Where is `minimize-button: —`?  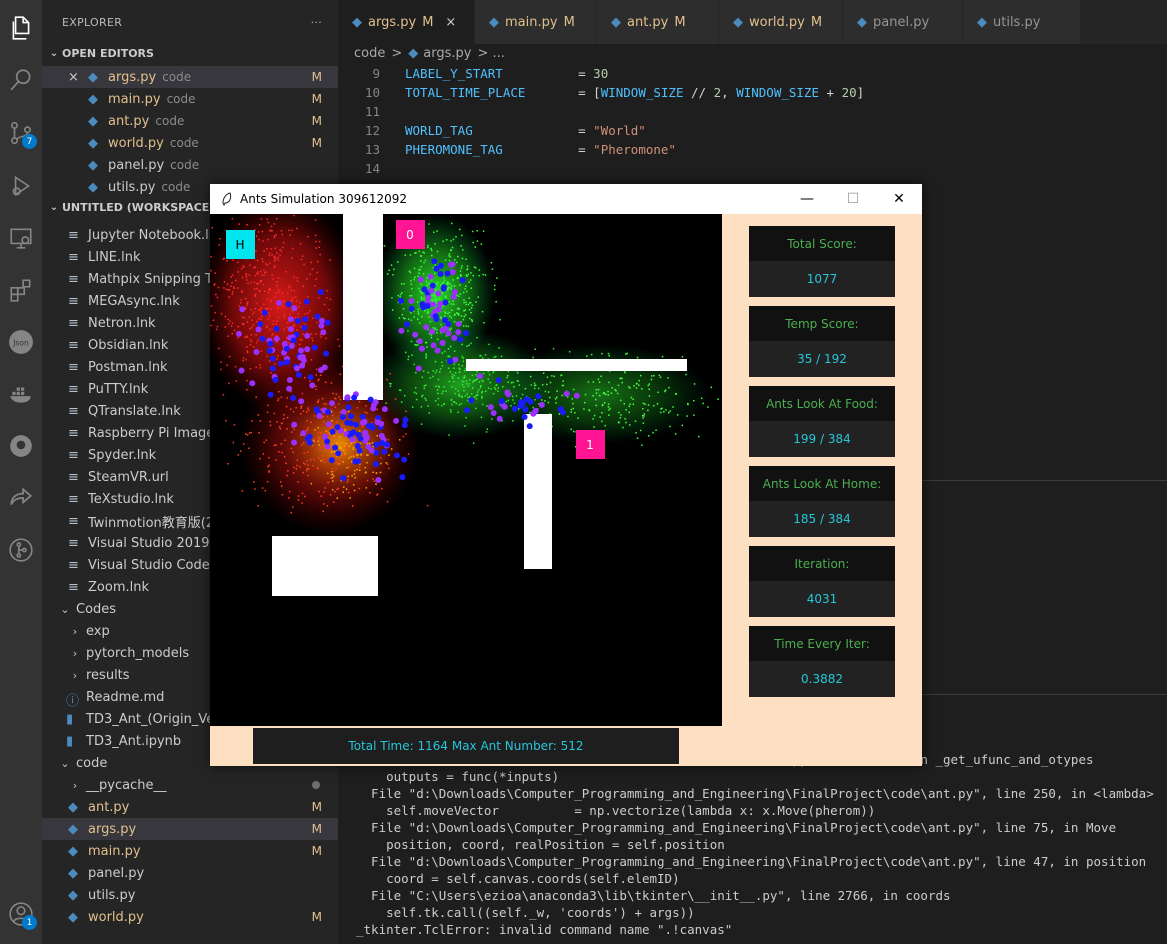 minimize-button: — is located at coordinates (807, 199).